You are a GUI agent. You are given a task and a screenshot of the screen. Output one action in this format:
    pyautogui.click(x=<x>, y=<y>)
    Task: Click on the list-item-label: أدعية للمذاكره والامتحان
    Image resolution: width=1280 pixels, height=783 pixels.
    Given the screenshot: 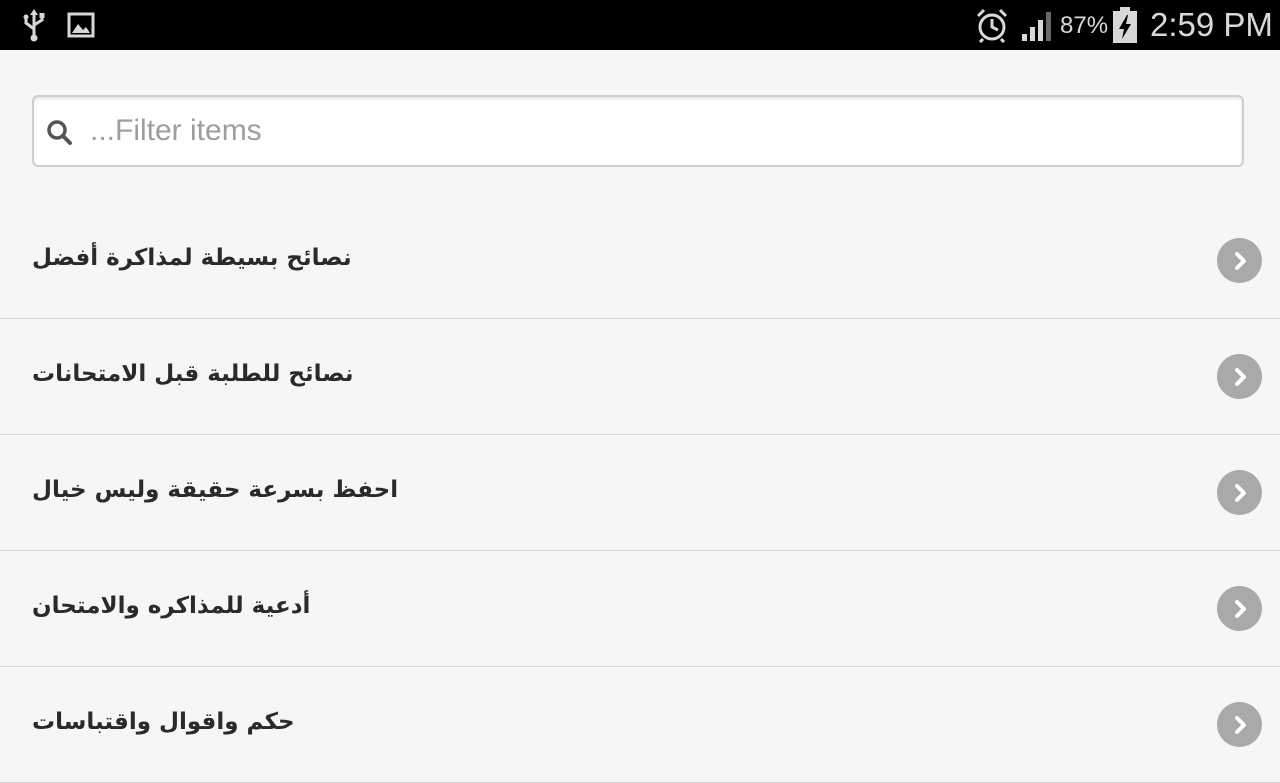 What is the action you would take?
    pyautogui.click(x=171, y=606)
    